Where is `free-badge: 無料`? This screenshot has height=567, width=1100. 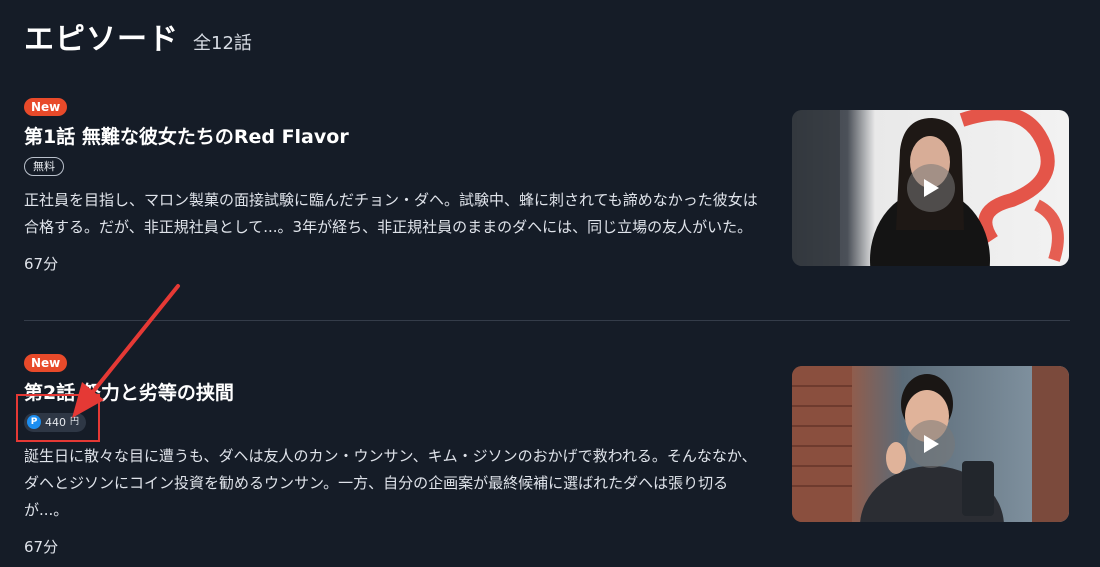 free-badge: 無料 is located at coordinates (44, 166).